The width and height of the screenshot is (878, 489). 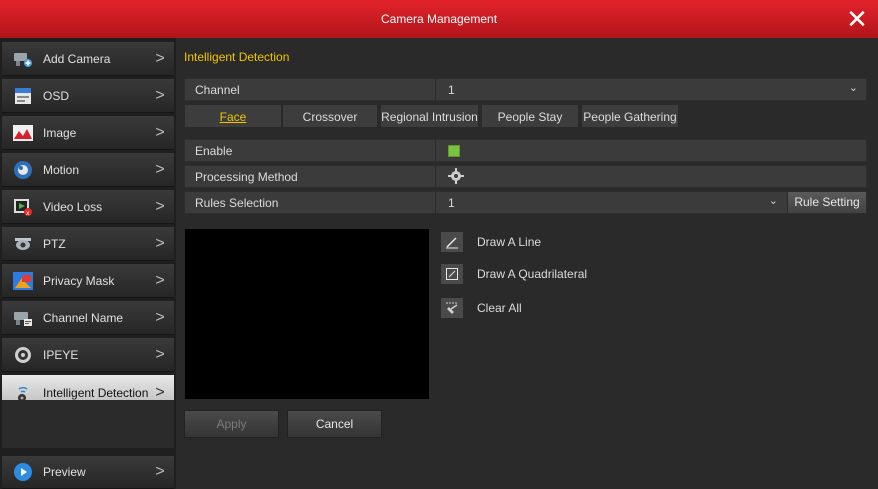 What do you see at coordinates (451, 203) in the screenshot?
I see `rules-value: 1` at bounding box center [451, 203].